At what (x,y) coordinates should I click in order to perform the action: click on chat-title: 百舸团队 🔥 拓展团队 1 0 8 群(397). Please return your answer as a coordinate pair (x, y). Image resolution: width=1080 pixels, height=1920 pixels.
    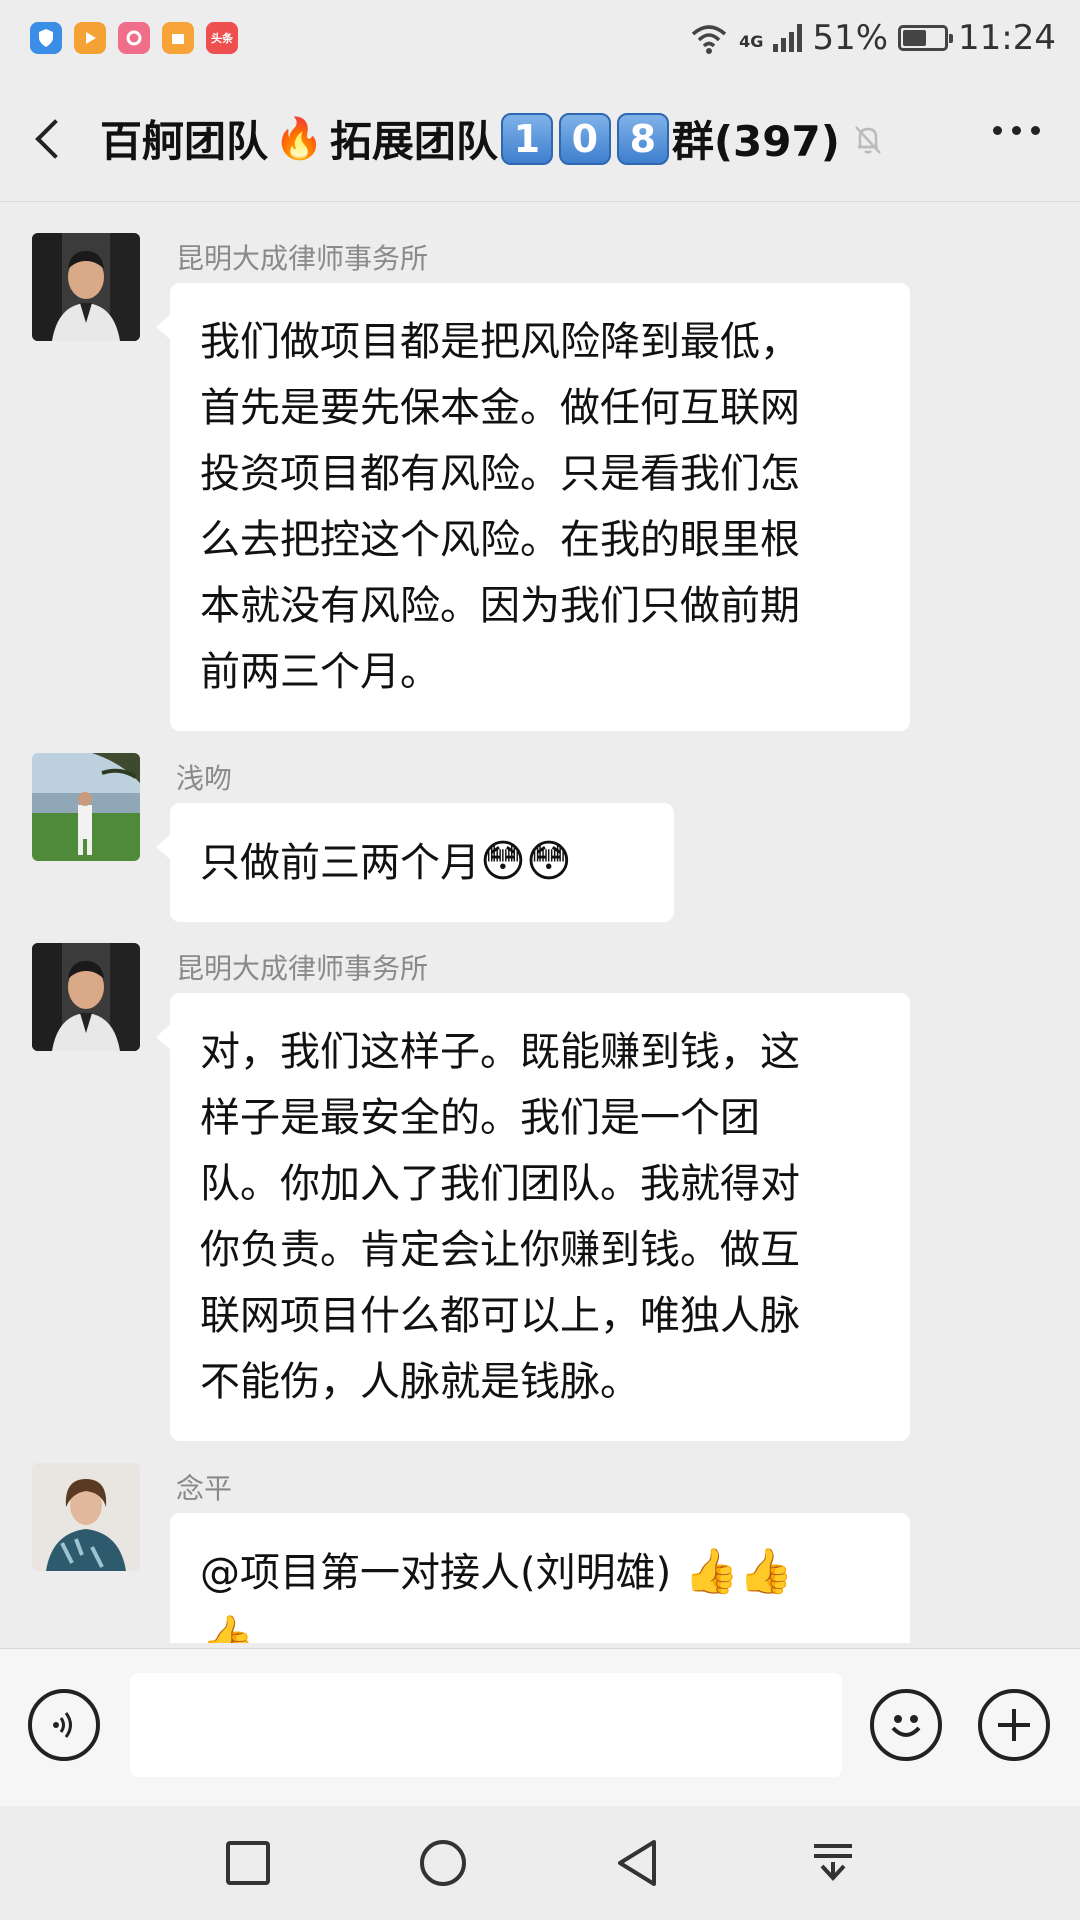
    Looking at the image, I should click on (510, 138).